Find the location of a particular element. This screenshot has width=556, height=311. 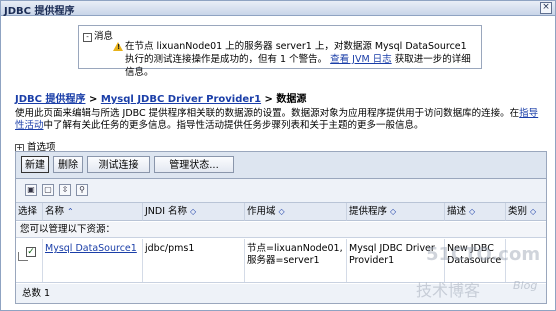

expand-filter-icon: ⇳ is located at coordinates (65, 190).